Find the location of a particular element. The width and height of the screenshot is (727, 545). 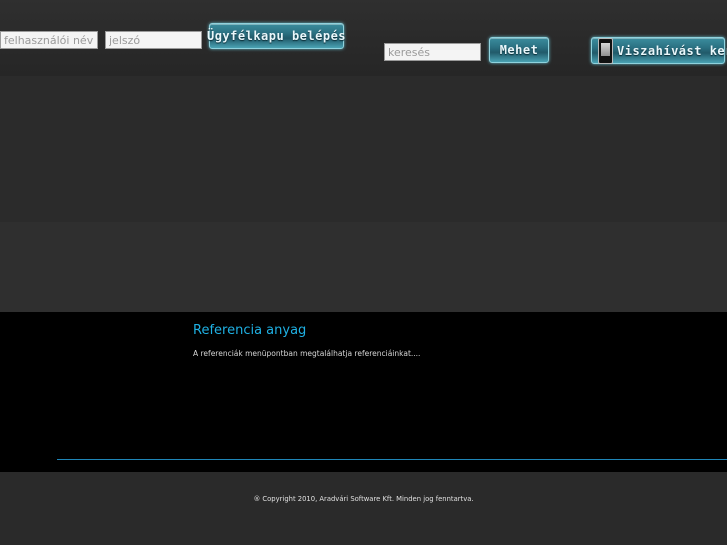

password-input is located at coordinates (153, 40).